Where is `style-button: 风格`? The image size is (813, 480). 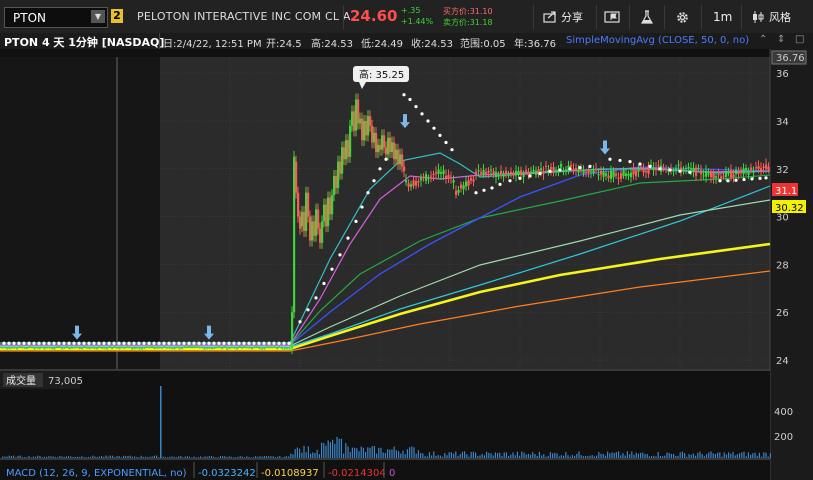
style-button: 风格 is located at coordinates (771, 17).